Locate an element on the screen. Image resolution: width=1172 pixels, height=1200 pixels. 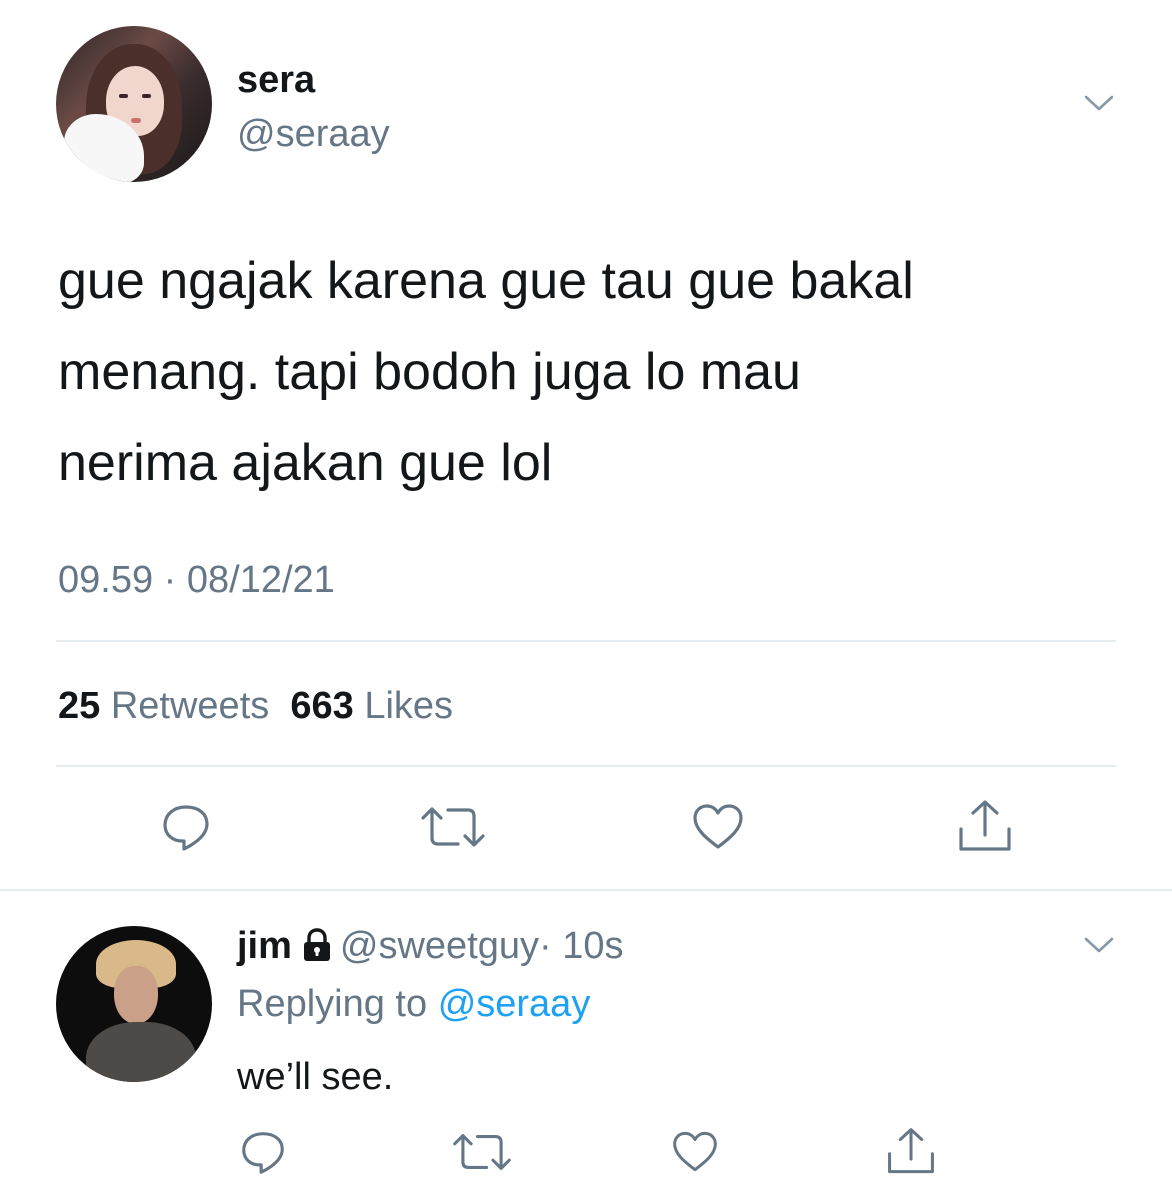
avatar-coat is located at coordinates (141, 1052).